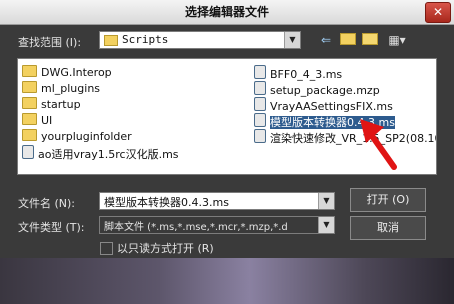 The height and width of the screenshot is (304, 454). What do you see at coordinates (397, 40) in the screenshot?
I see `view-menu-icon: ▦▾` at bounding box center [397, 40].